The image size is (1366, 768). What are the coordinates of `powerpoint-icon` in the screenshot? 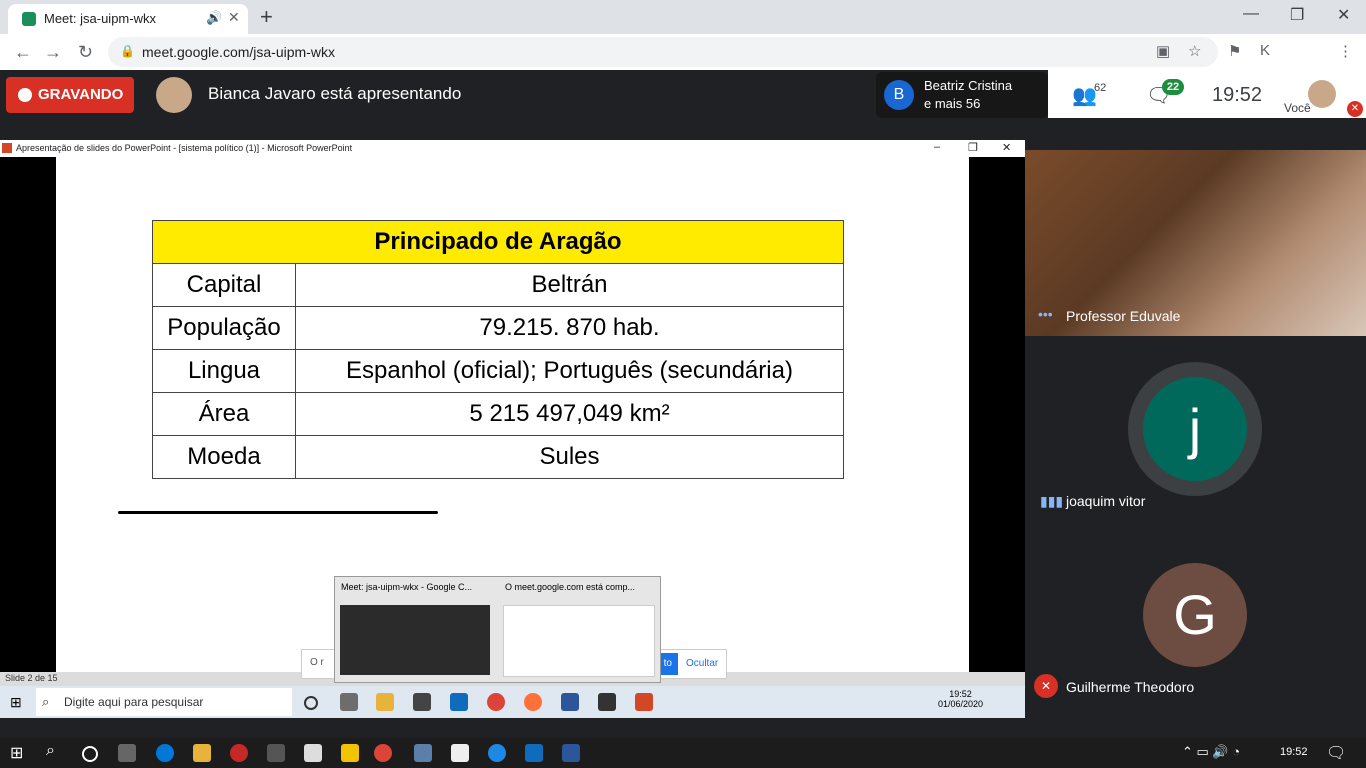 It's located at (7, 148).